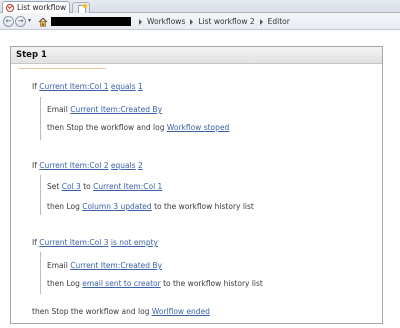 Image resolution: width=400 pixels, height=328 pixels. What do you see at coordinates (73, 165) in the screenshot?
I see `condition-2-field-link: Current Item:Col 2` at bounding box center [73, 165].